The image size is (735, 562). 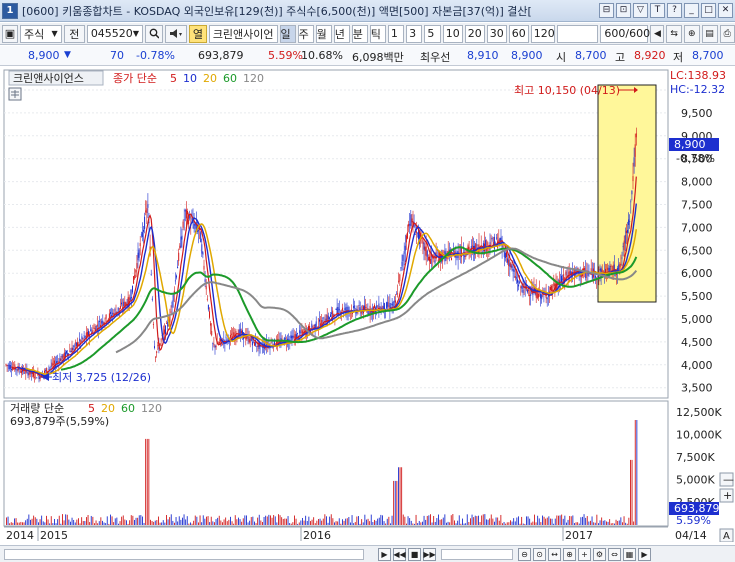 What do you see at coordinates (253, 78) in the screenshot?
I see `price-legend-ma120: 120` at bounding box center [253, 78].